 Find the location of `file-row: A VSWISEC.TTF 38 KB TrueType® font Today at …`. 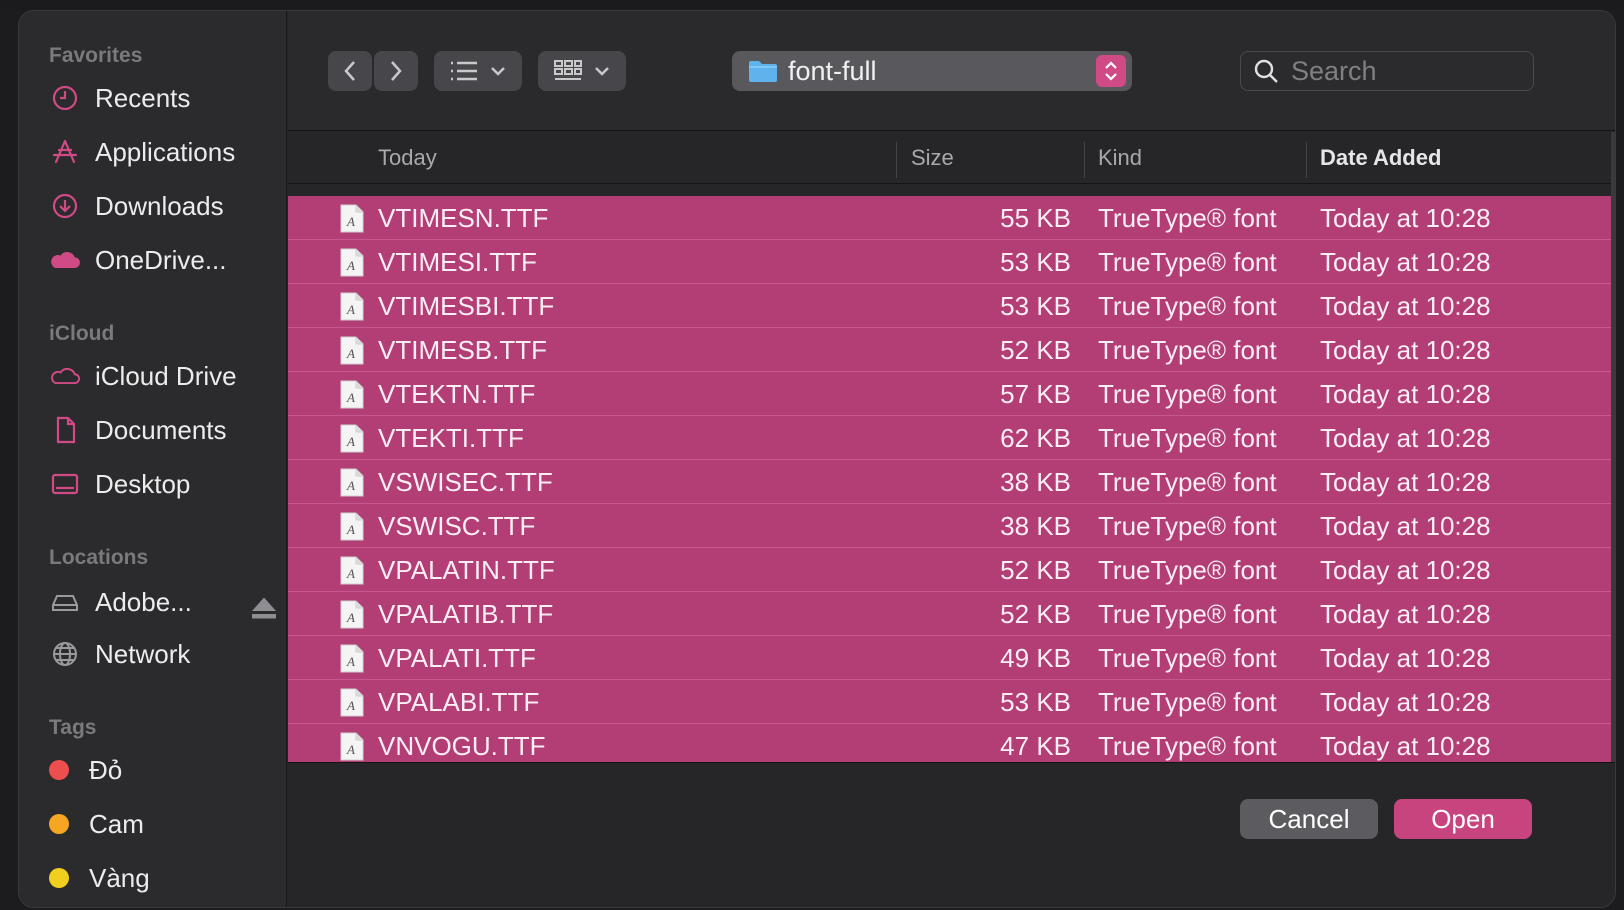

file-row: A VSWISEC.TTF 38 KB TrueType® font Today at … is located at coordinates (951, 482).